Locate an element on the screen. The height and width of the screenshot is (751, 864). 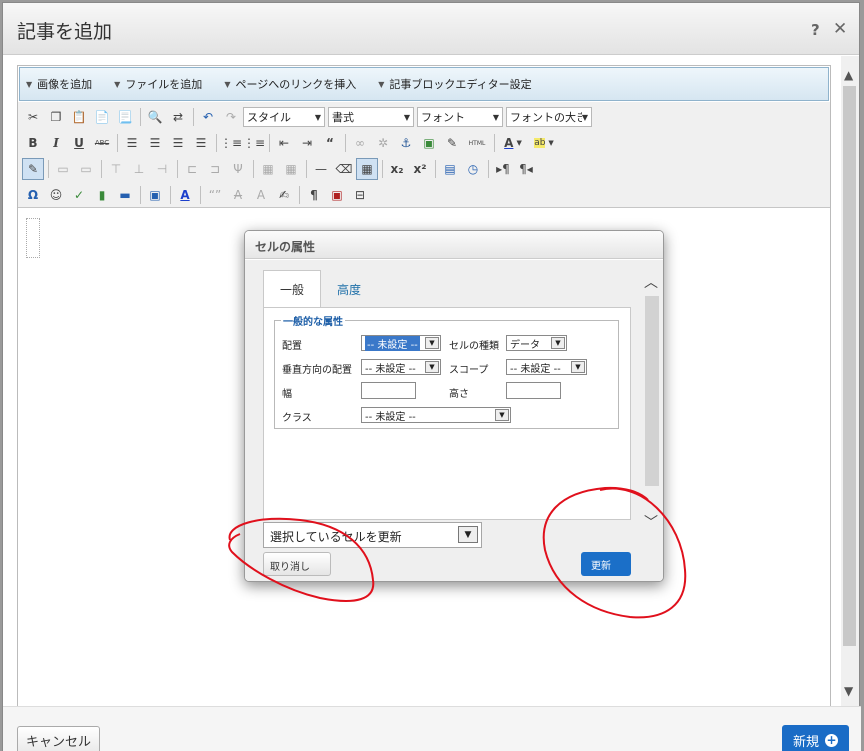
insert-date-icon: ▤ is located at coordinates (450, 169).